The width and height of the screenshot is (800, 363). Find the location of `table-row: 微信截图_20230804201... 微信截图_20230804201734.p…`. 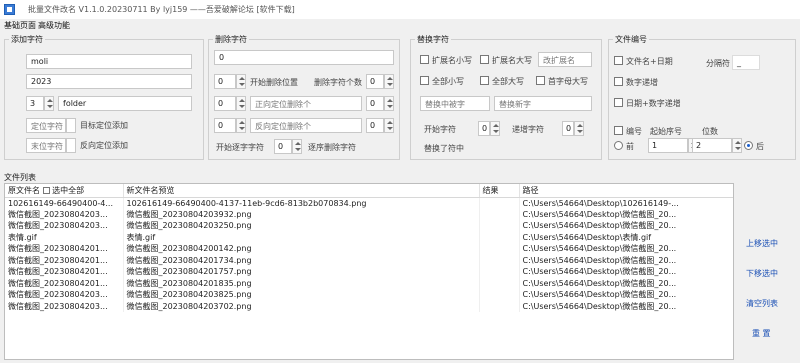

table-row: 微信截图_20230804201... 微信截图_20230804201734.p… is located at coordinates (369, 260).